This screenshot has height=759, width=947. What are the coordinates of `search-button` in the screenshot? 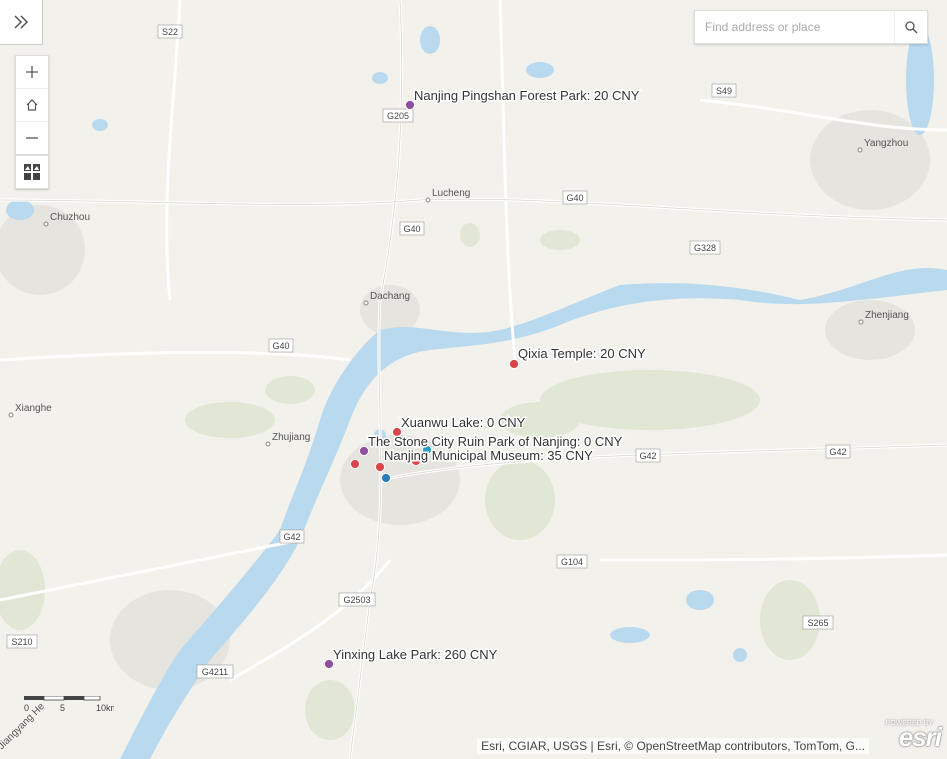 It's located at (910, 27).